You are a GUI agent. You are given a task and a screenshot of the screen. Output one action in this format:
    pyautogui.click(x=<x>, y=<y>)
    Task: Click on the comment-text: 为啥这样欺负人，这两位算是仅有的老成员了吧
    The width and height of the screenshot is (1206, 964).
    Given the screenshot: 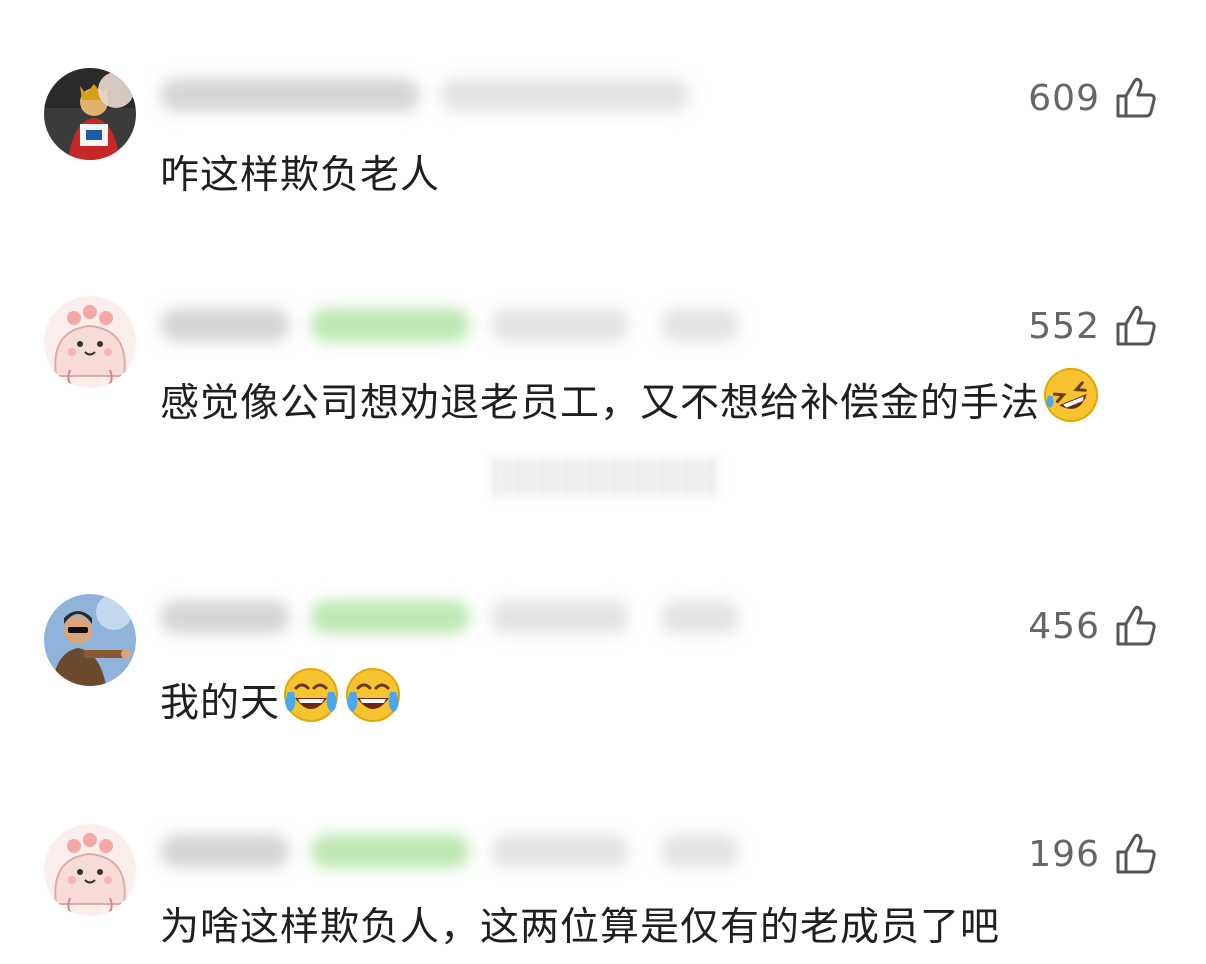 What is the action you would take?
    pyautogui.click(x=665, y=928)
    